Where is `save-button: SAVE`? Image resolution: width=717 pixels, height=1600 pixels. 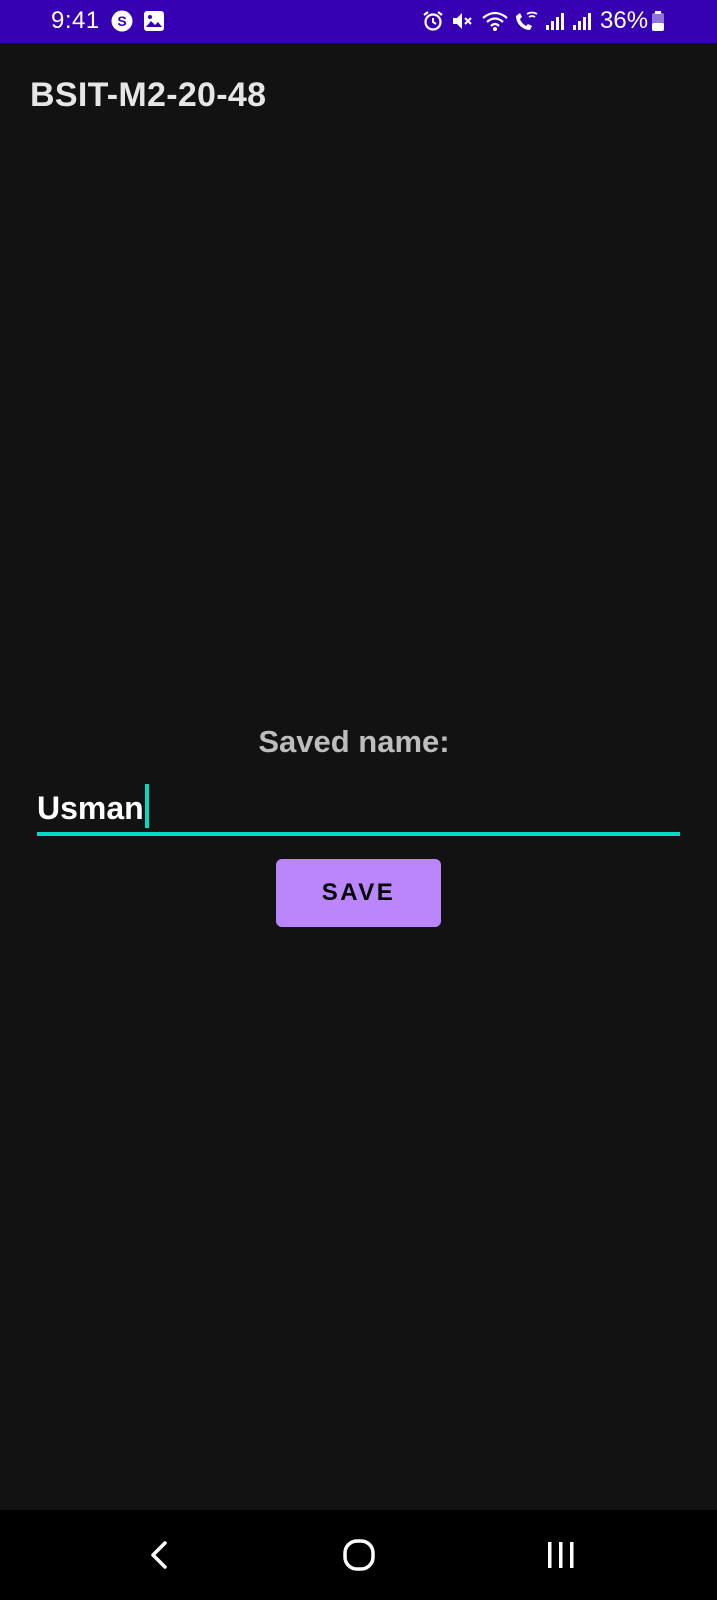
save-button: SAVE is located at coordinates (358, 893).